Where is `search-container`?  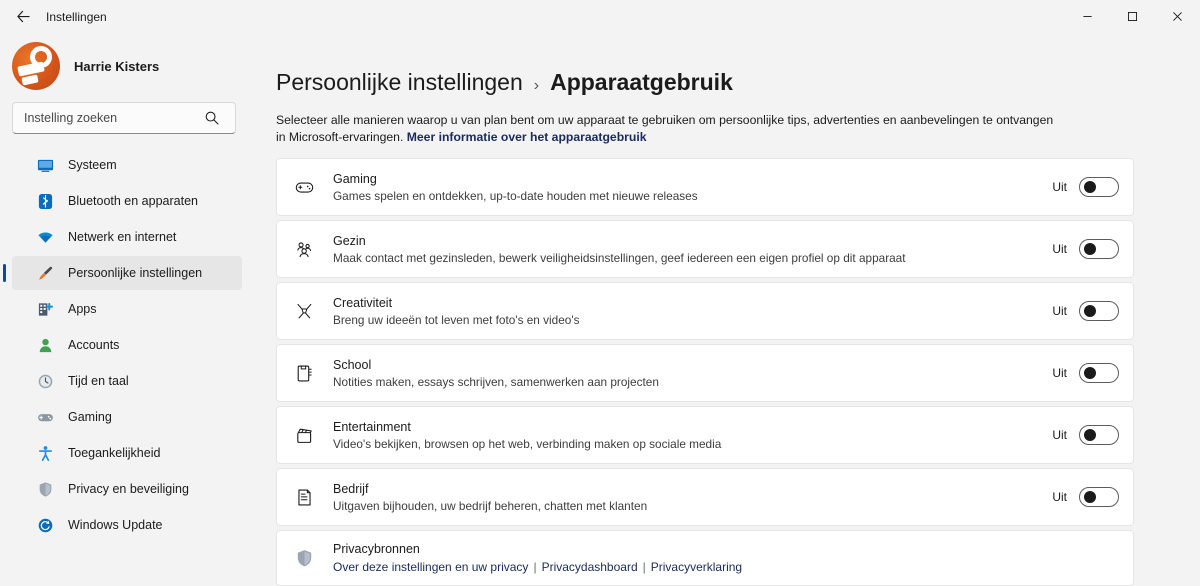 search-container is located at coordinates (121, 118).